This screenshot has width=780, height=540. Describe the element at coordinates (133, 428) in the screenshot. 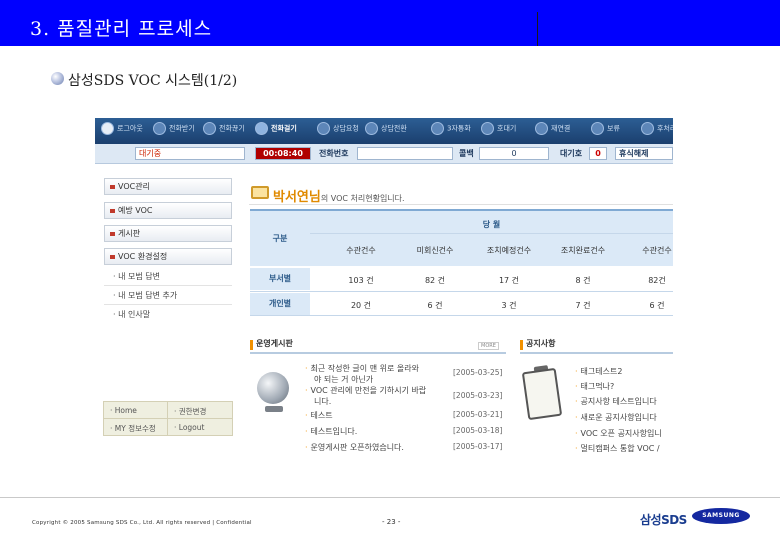

I see `my-info-link: · MY 정보수정` at that location.